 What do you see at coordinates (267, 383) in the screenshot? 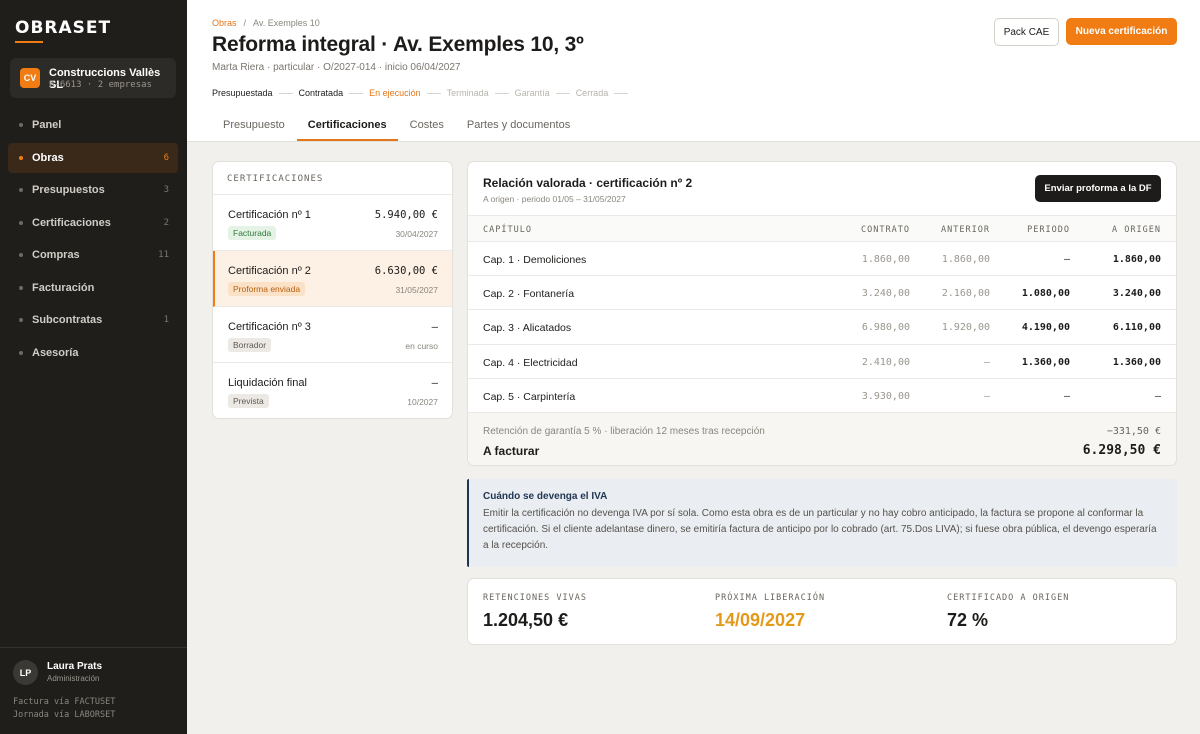
I see `cert-name: Liquidación final` at bounding box center [267, 383].